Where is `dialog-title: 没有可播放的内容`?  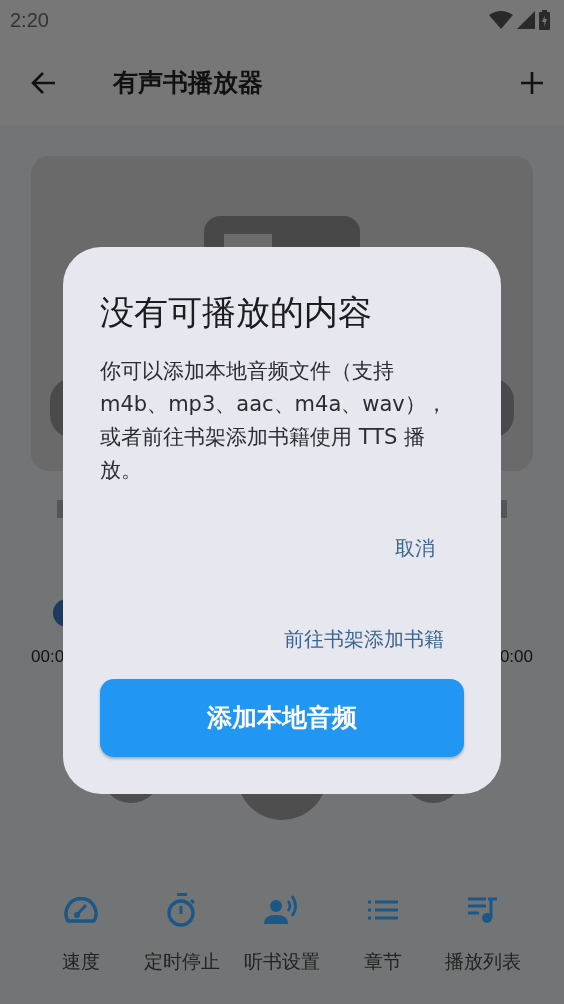
dialog-title: 没有可播放的内容 is located at coordinates (236, 312).